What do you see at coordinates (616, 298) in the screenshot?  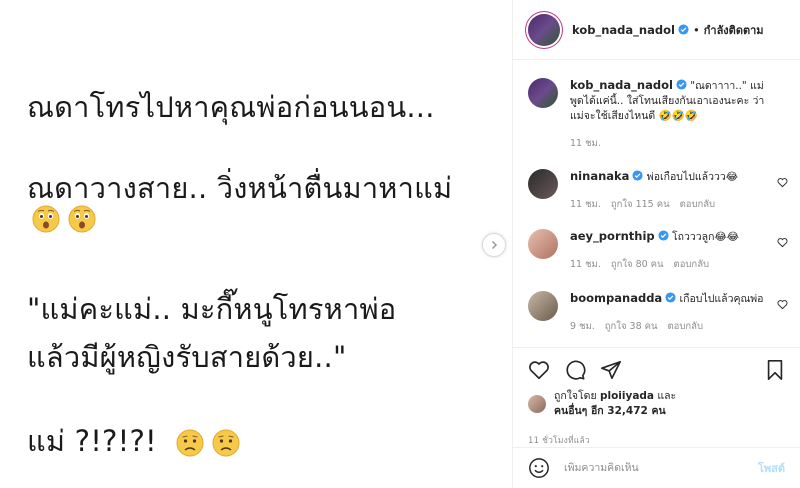 I see `comment-username: boompanadda` at bounding box center [616, 298].